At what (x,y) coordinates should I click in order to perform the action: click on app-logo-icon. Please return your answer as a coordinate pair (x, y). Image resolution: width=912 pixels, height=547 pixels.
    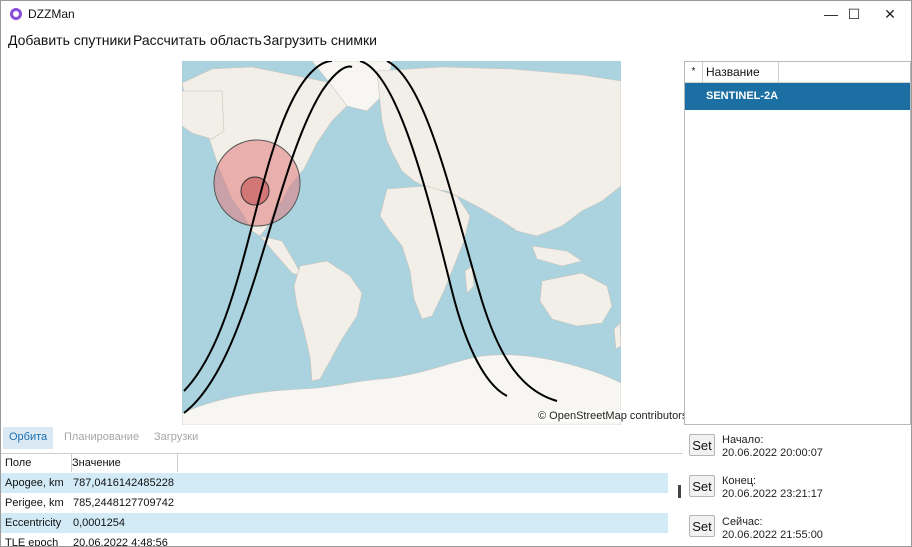
    Looking at the image, I should click on (16, 14).